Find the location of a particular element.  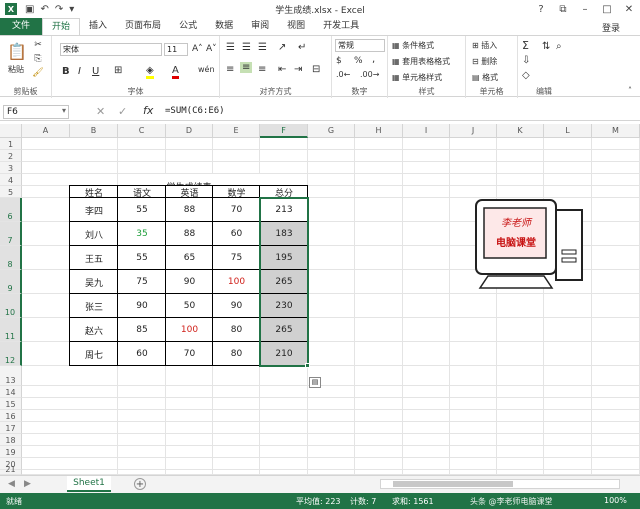

minimize-icon: – is located at coordinates (585, 9).